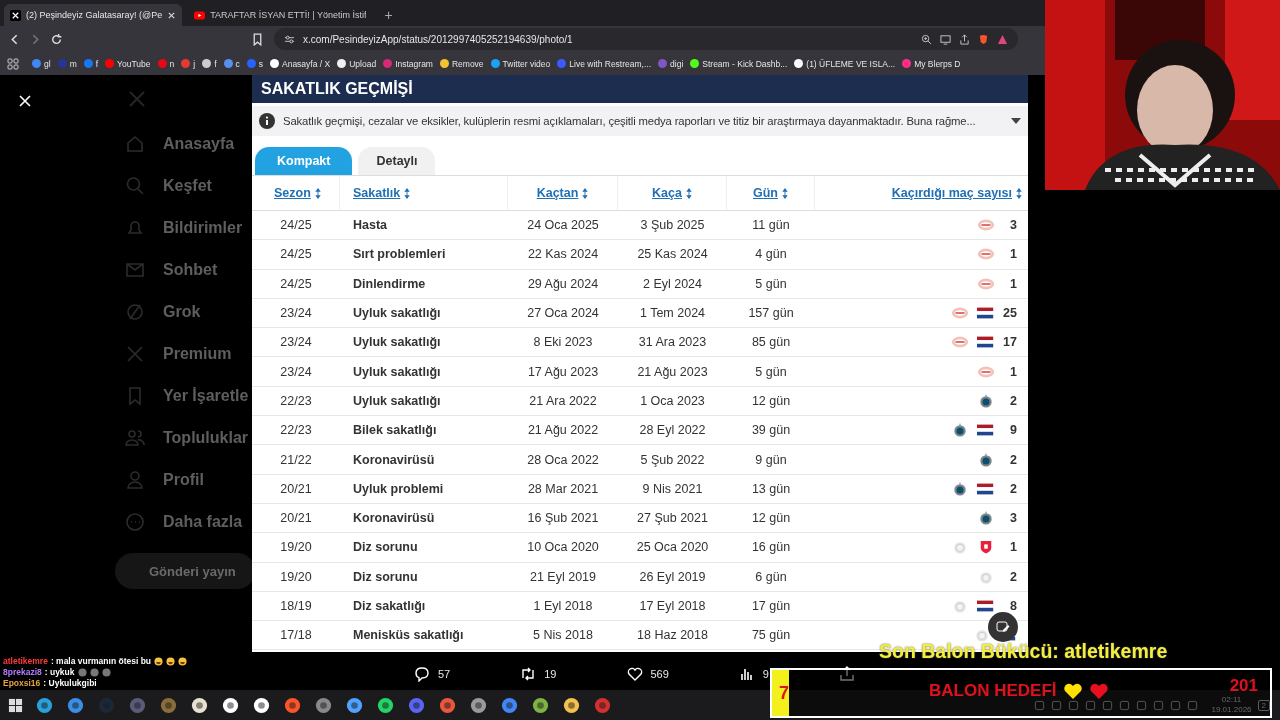  Describe the element at coordinates (267, 121) in the screenshot. I see `info-icon` at that location.